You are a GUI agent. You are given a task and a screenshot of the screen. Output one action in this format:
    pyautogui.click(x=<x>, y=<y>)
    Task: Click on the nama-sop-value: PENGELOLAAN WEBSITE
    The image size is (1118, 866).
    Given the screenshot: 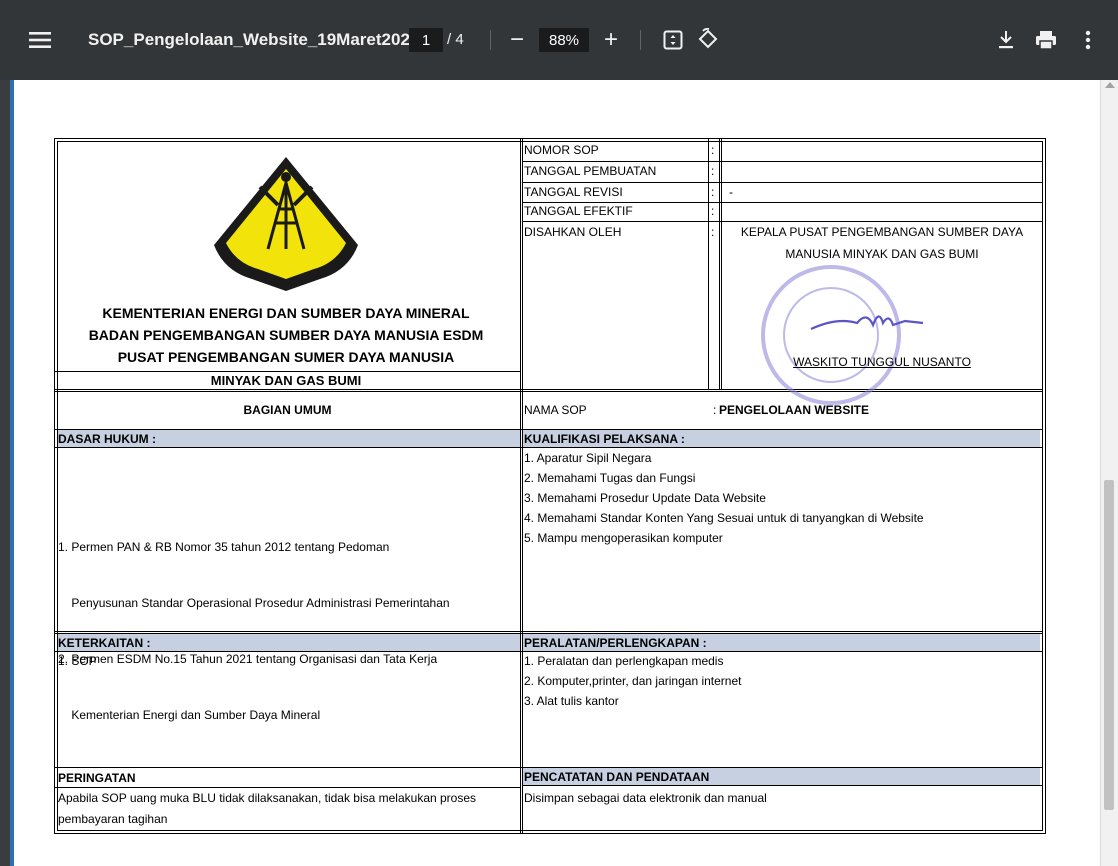 What is the action you would take?
    pyautogui.click(x=794, y=410)
    